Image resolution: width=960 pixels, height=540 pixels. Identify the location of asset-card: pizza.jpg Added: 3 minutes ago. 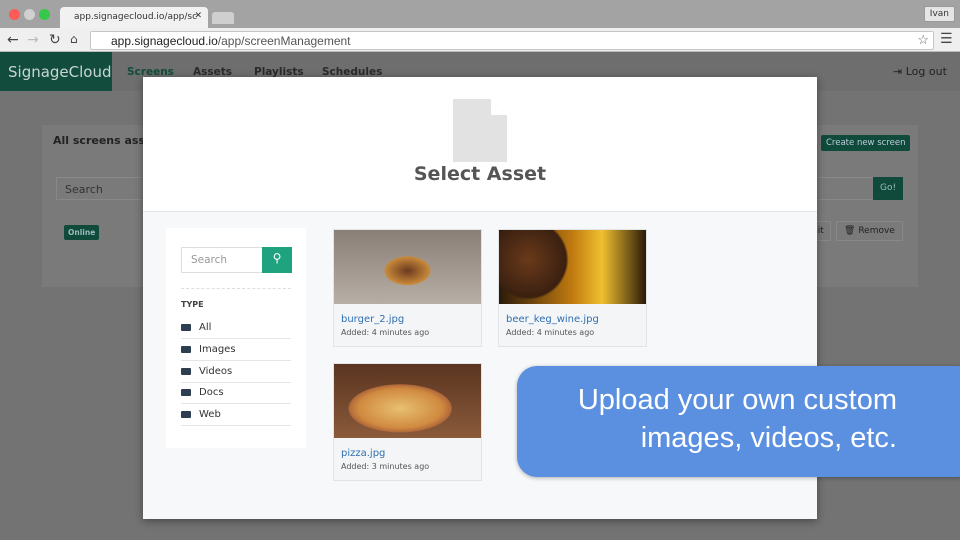
(407, 422).